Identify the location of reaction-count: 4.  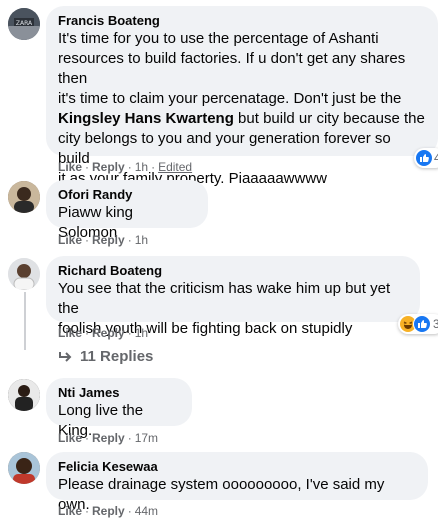
(436, 158).